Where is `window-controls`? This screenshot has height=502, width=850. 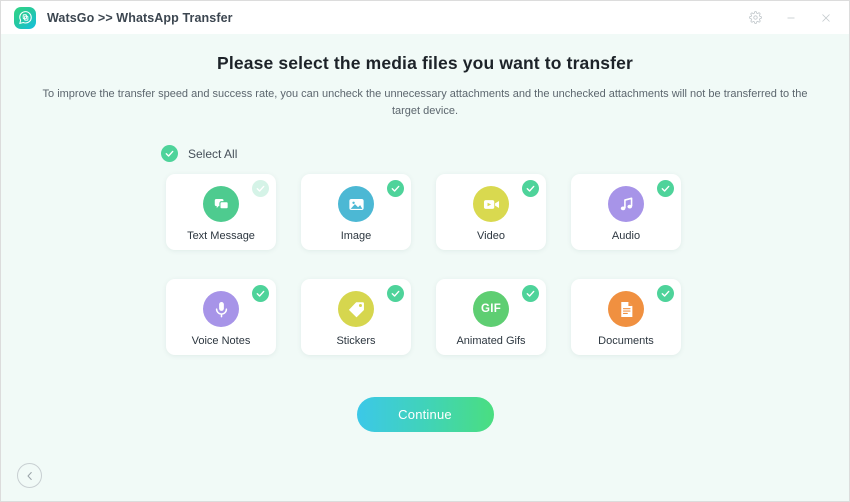
window-controls is located at coordinates (792, 17).